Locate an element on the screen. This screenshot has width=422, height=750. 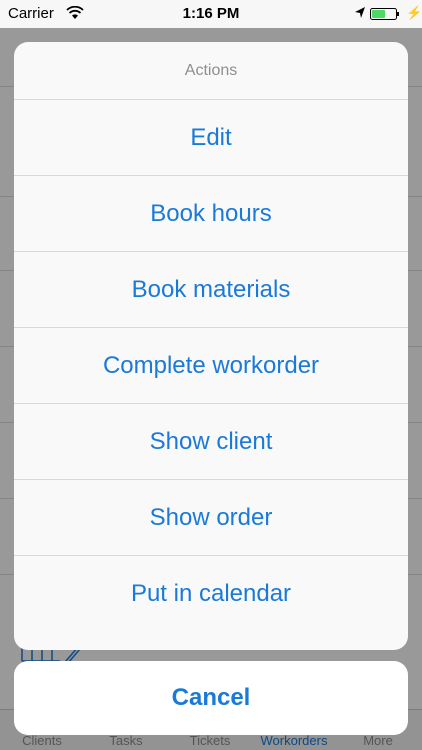
status-bar: Carrier 1:16 PM ⚡ is located at coordinates (211, 14).